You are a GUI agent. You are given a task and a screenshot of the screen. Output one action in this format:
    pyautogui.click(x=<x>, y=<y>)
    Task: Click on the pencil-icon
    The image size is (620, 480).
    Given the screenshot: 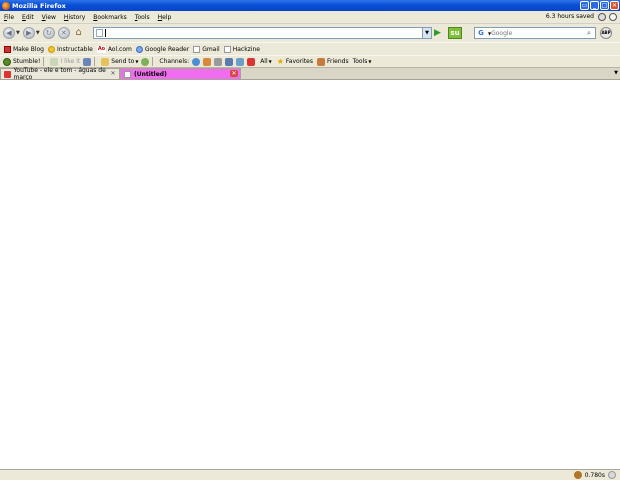 What is the action you would take?
    pyautogui.click(x=105, y=61)
    